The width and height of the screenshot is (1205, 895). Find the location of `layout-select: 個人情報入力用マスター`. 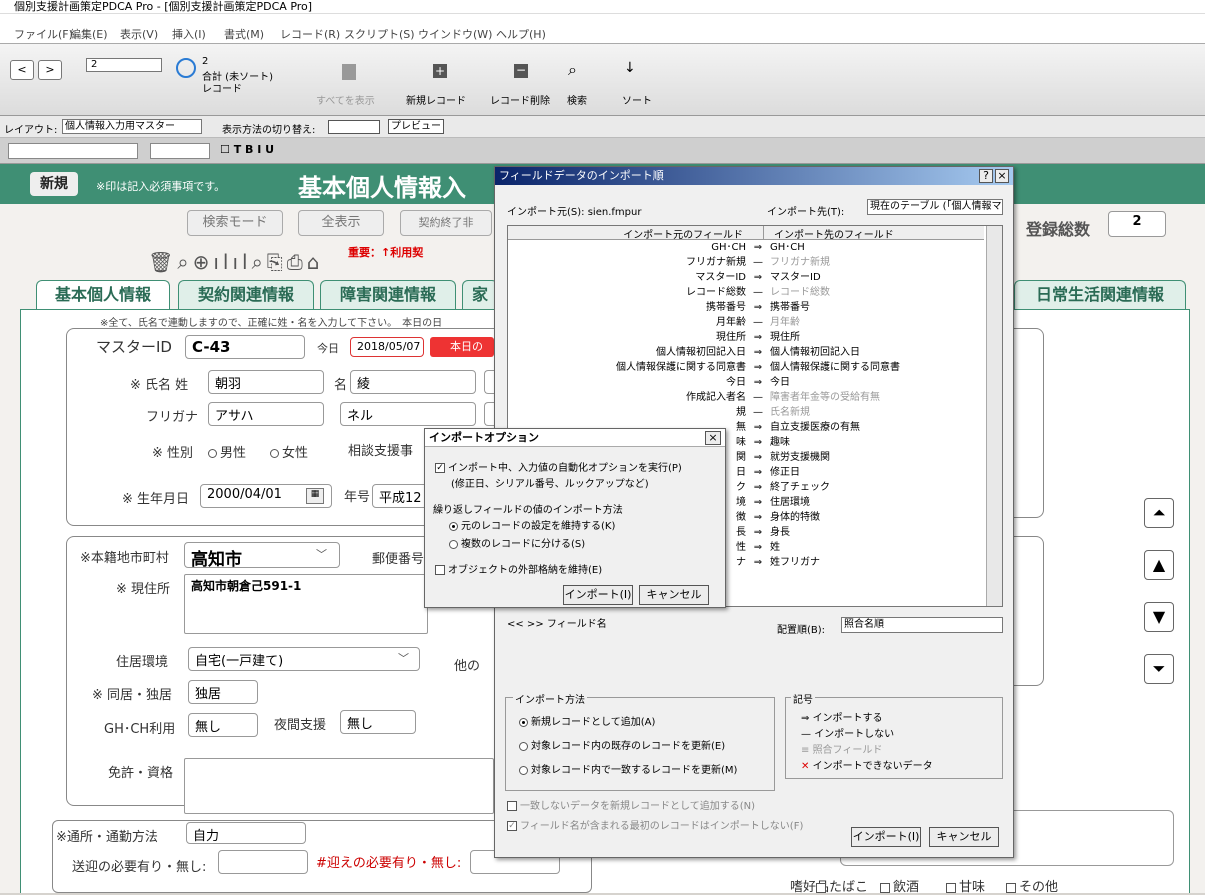

layout-select: 個人情報入力用マスター is located at coordinates (132, 126).